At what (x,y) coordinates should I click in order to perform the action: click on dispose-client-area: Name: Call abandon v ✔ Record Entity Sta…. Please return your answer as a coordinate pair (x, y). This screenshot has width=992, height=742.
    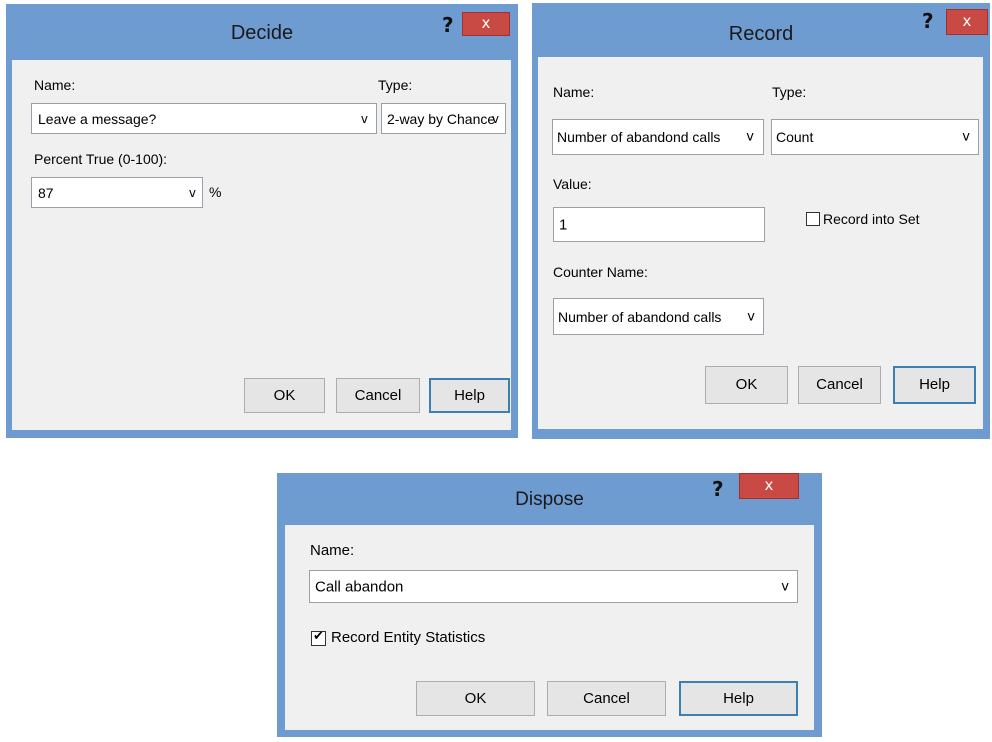
    Looking at the image, I should click on (549, 627).